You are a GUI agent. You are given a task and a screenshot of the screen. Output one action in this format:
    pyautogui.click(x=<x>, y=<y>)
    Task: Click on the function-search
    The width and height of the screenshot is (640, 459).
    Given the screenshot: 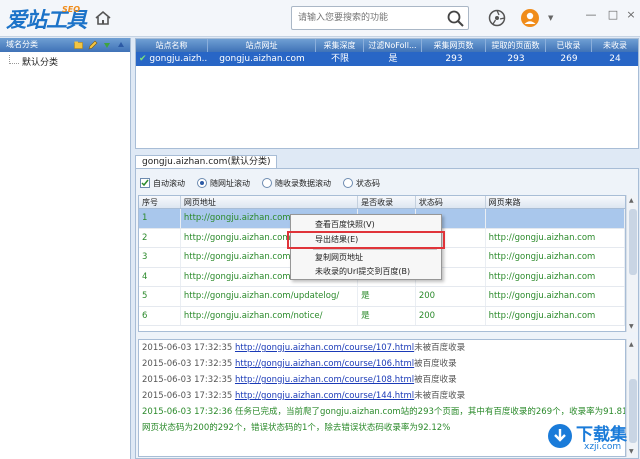 What is the action you would take?
    pyautogui.click(x=380, y=18)
    